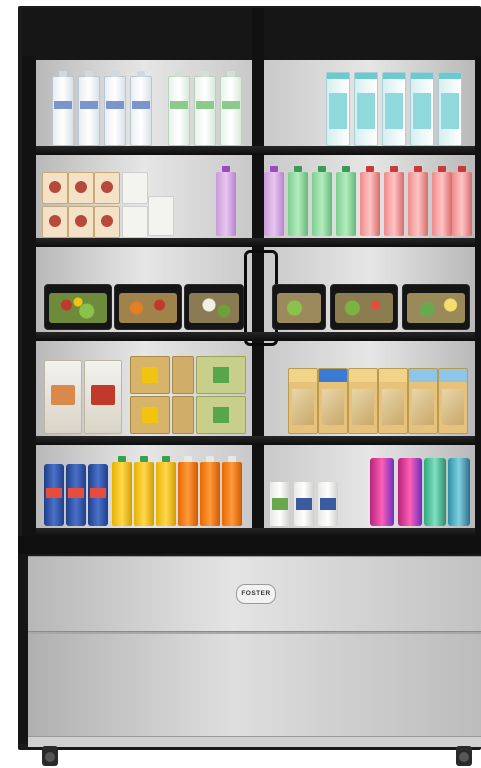  What do you see at coordinates (23, 649) in the screenshot?
I see `side-panel-left` at bounding box center [23, 649].